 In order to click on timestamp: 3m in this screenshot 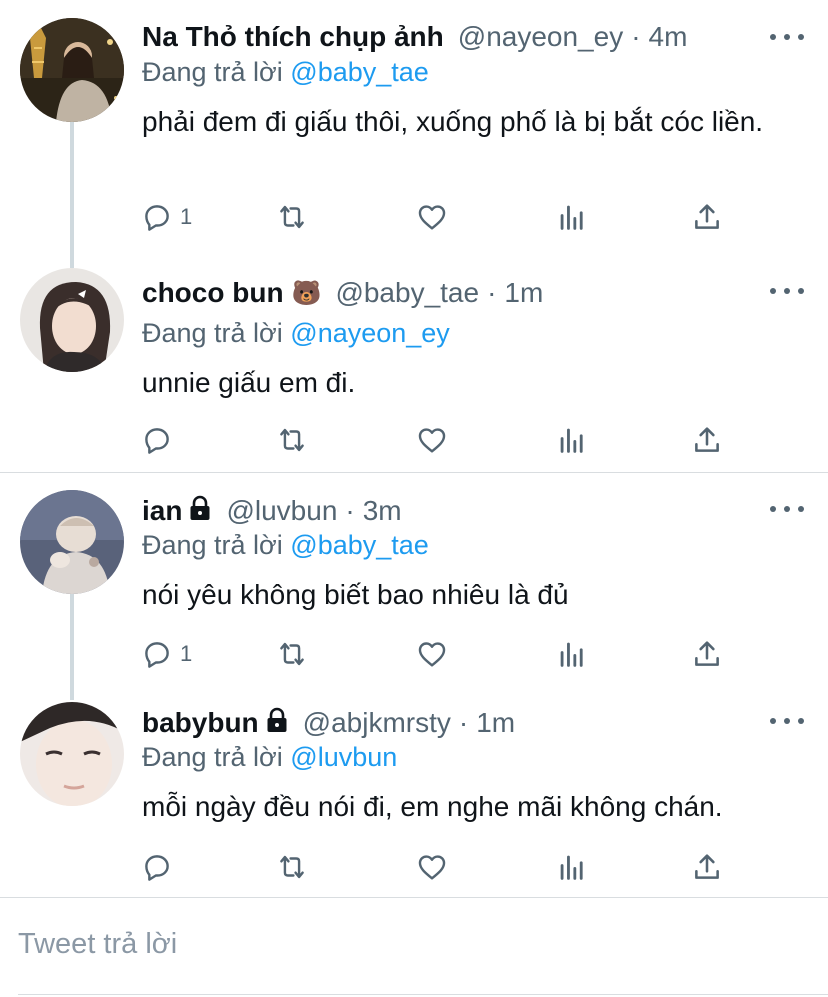, I will do `click(382, 511)`.